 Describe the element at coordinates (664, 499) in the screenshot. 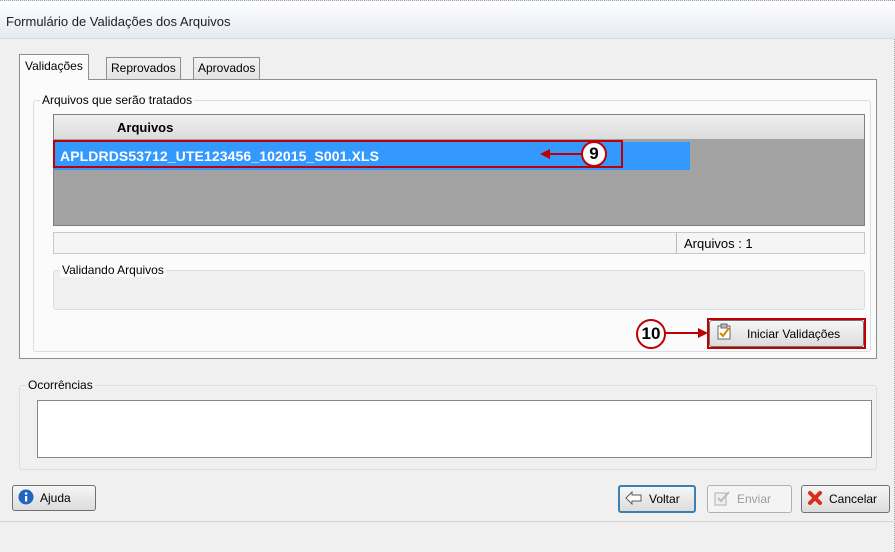

I see `back-label: Voltar` at that location.